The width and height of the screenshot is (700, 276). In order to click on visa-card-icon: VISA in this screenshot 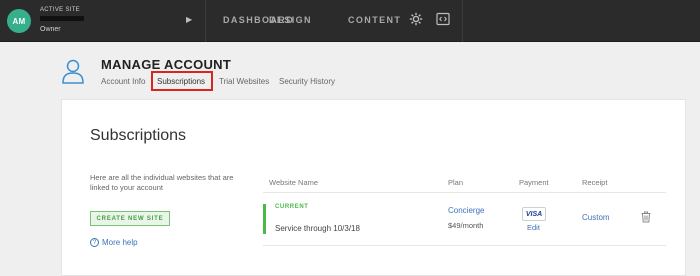, I will do `click(534, 214)`.